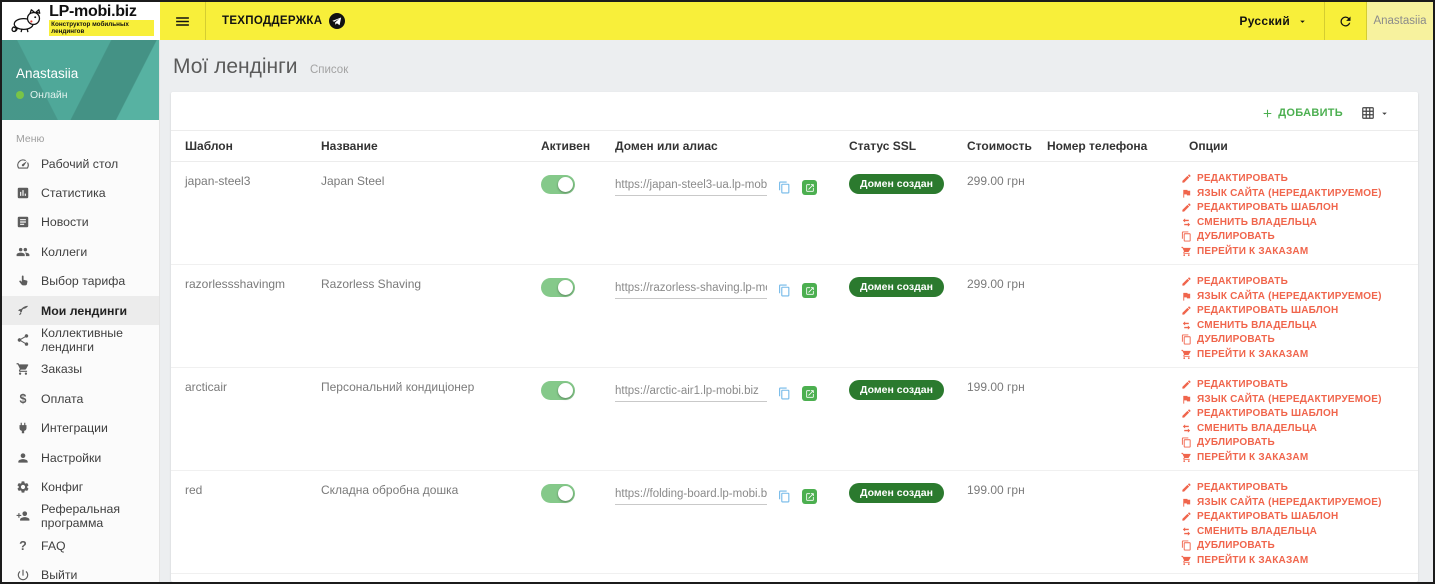 This screenshot has width=1435, height=584. What do you see at coordinates (83, 281) in the screenshot?
I see `sidebar-item-label: Выбор тарифа` at bounding box center [83, 281].